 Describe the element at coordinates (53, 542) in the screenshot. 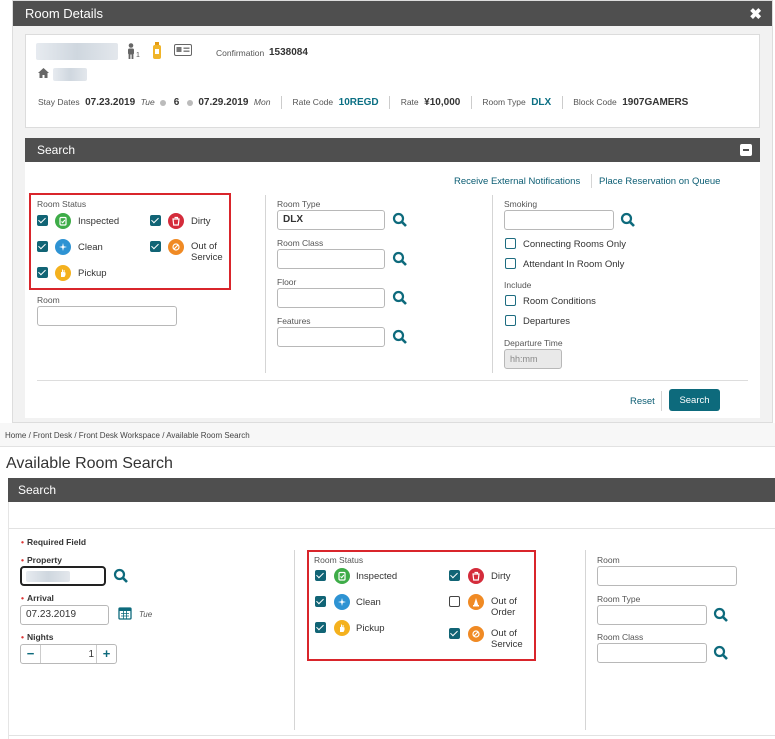

I see `required-field-note: • Required Field` at that location.